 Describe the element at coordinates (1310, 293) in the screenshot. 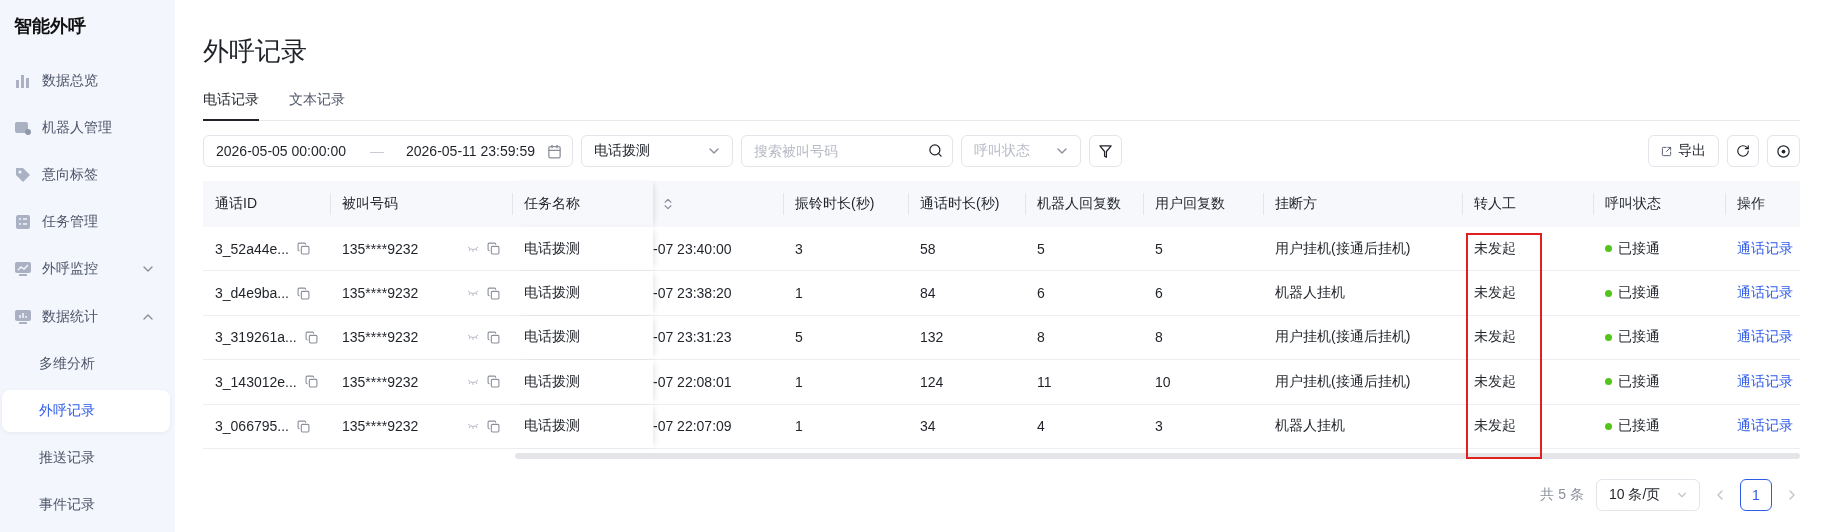

I see `table-cell: 机器人挂机` at that location.